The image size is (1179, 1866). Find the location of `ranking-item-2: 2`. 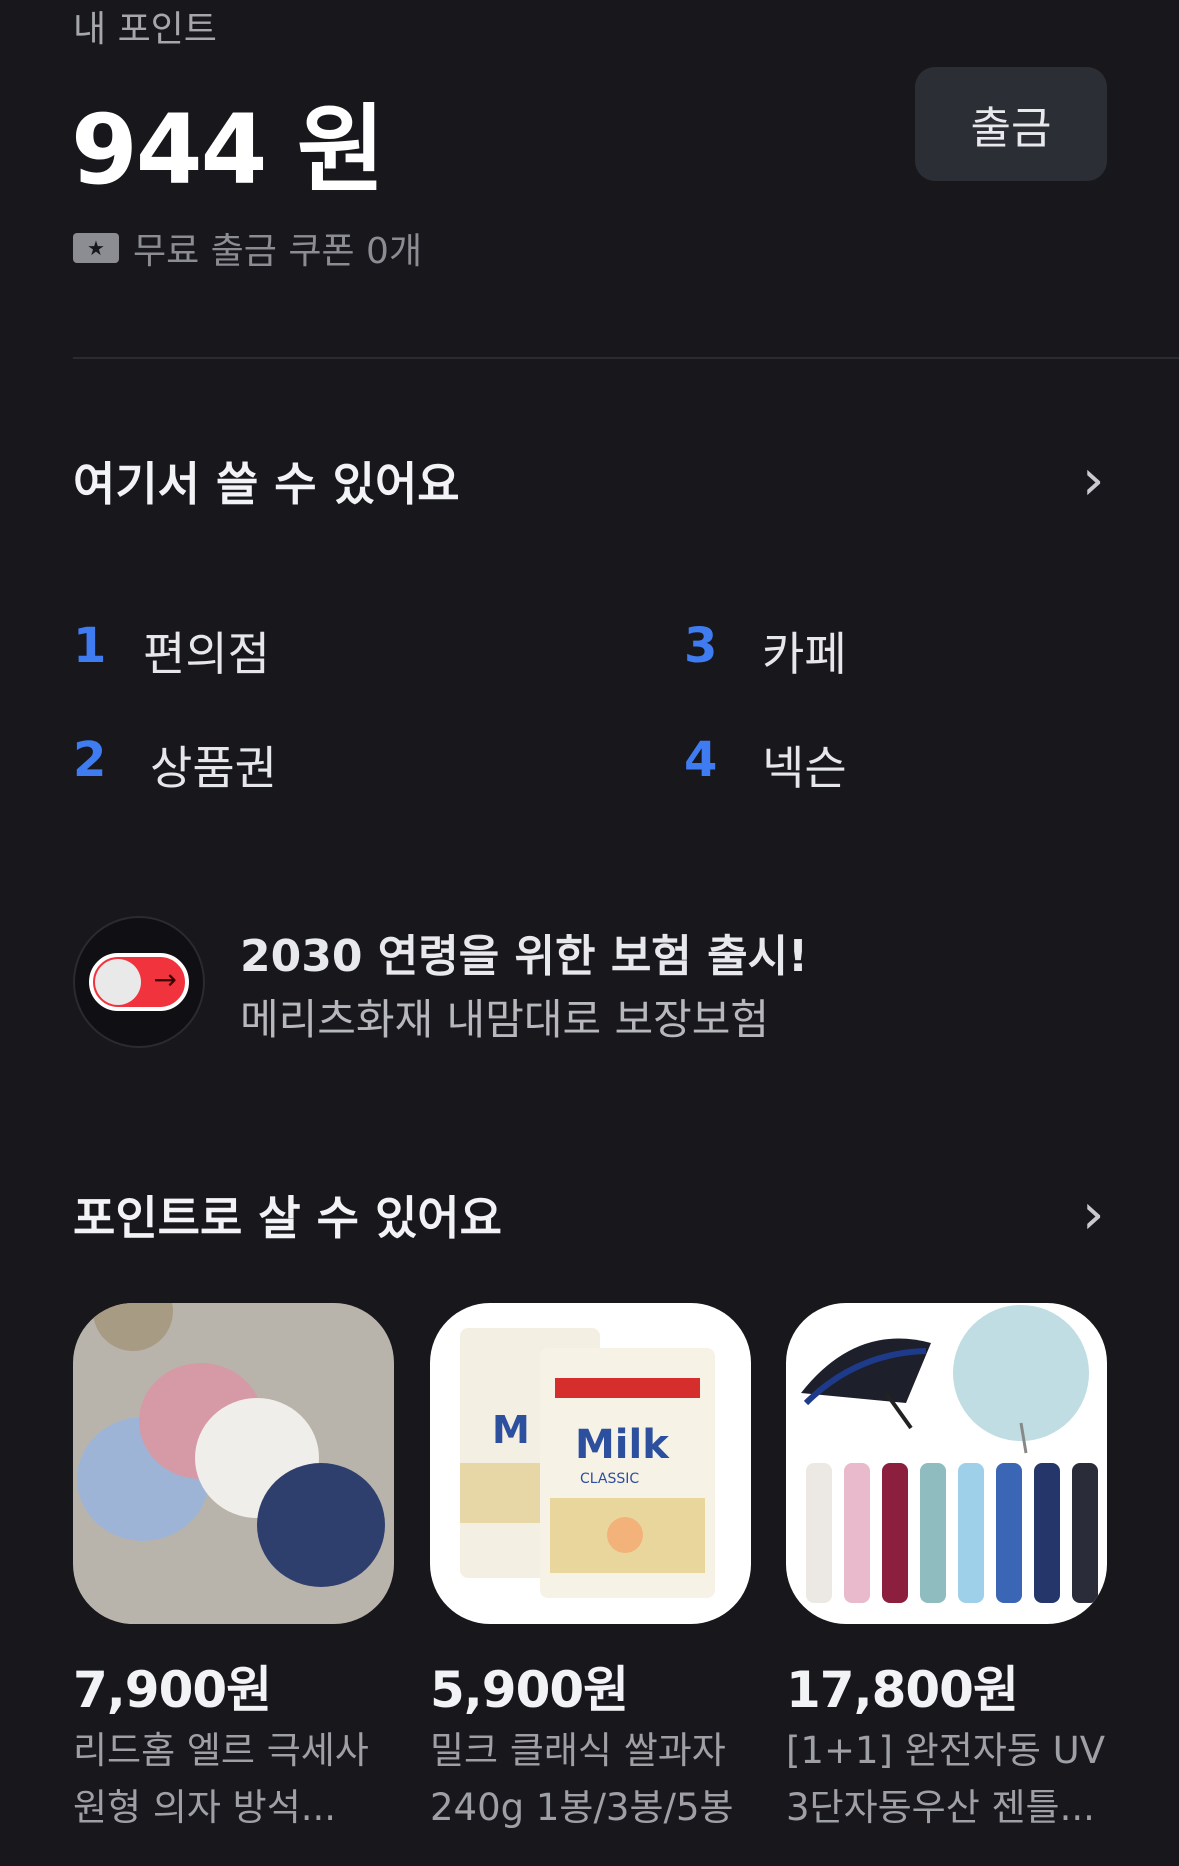

ranking-item-2: 2 is located at coordinates (89, 760).